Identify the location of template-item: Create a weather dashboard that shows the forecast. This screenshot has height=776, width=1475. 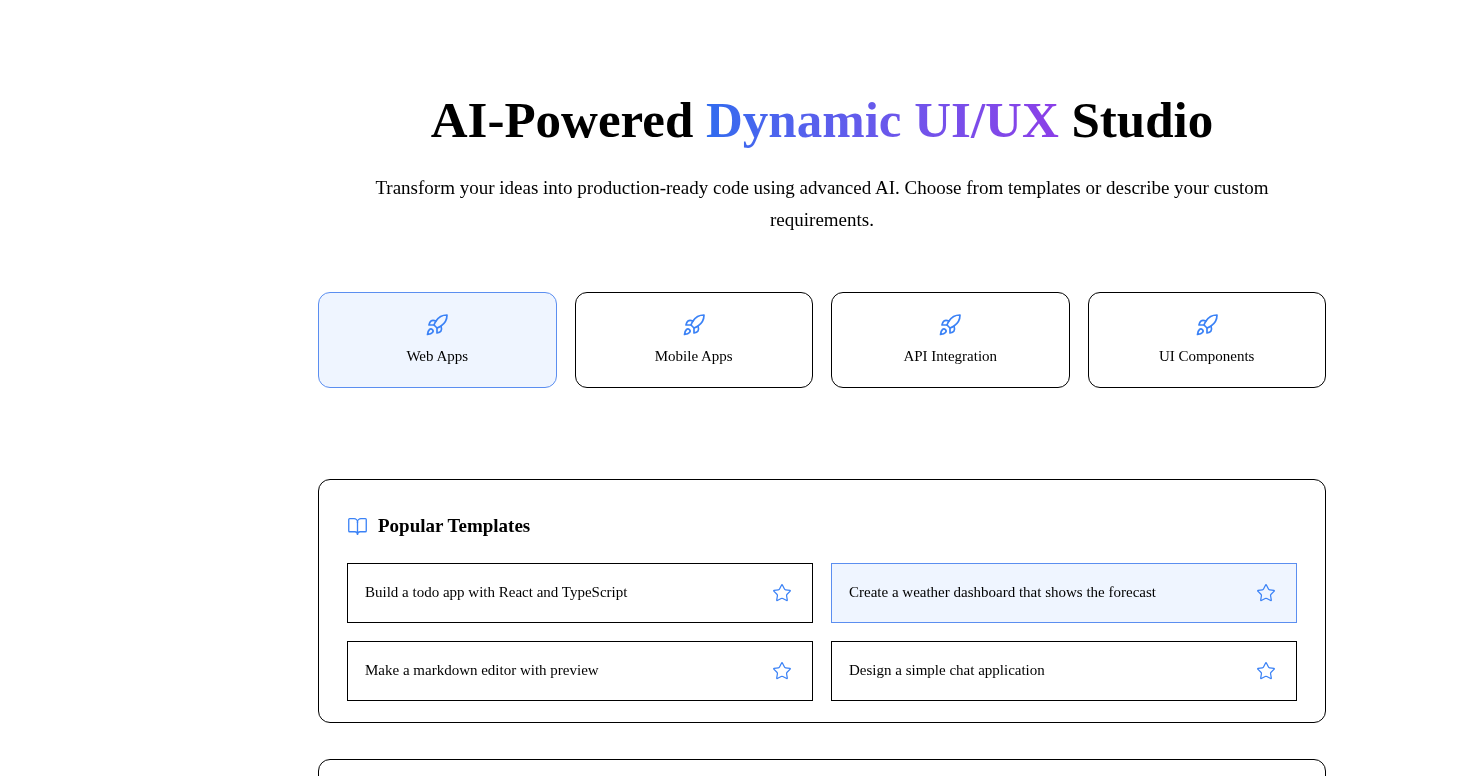
(1064, 592).